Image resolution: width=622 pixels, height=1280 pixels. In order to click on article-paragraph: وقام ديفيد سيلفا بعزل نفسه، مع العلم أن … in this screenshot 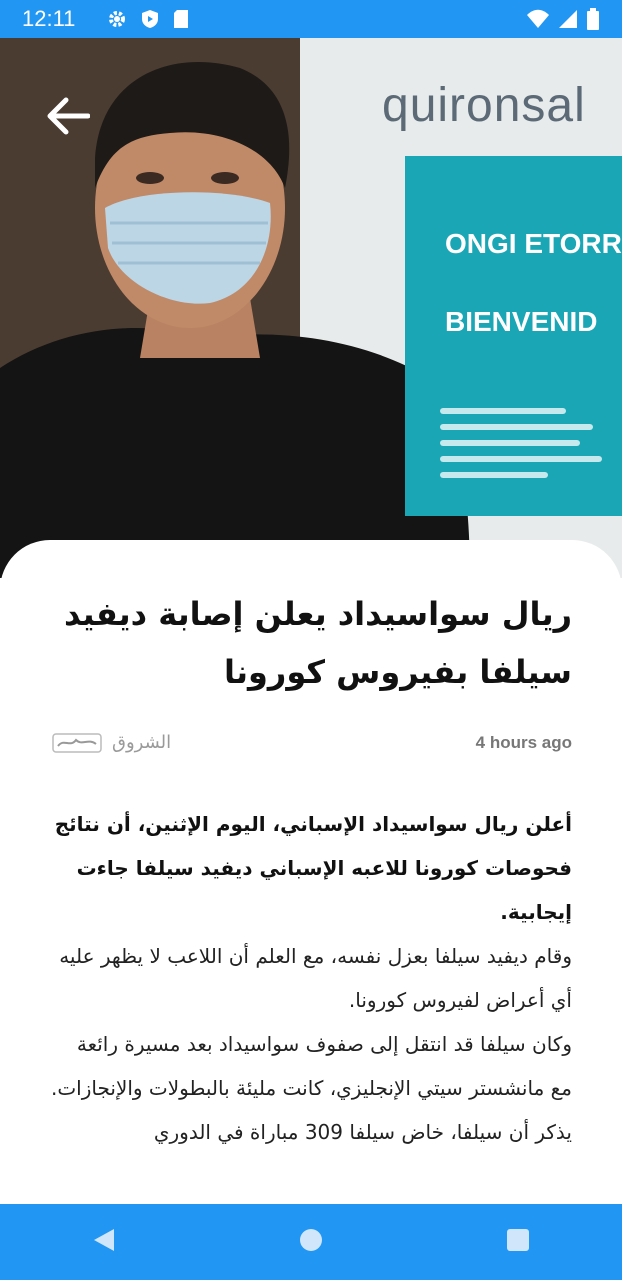, I will do `click(315, 978)`.